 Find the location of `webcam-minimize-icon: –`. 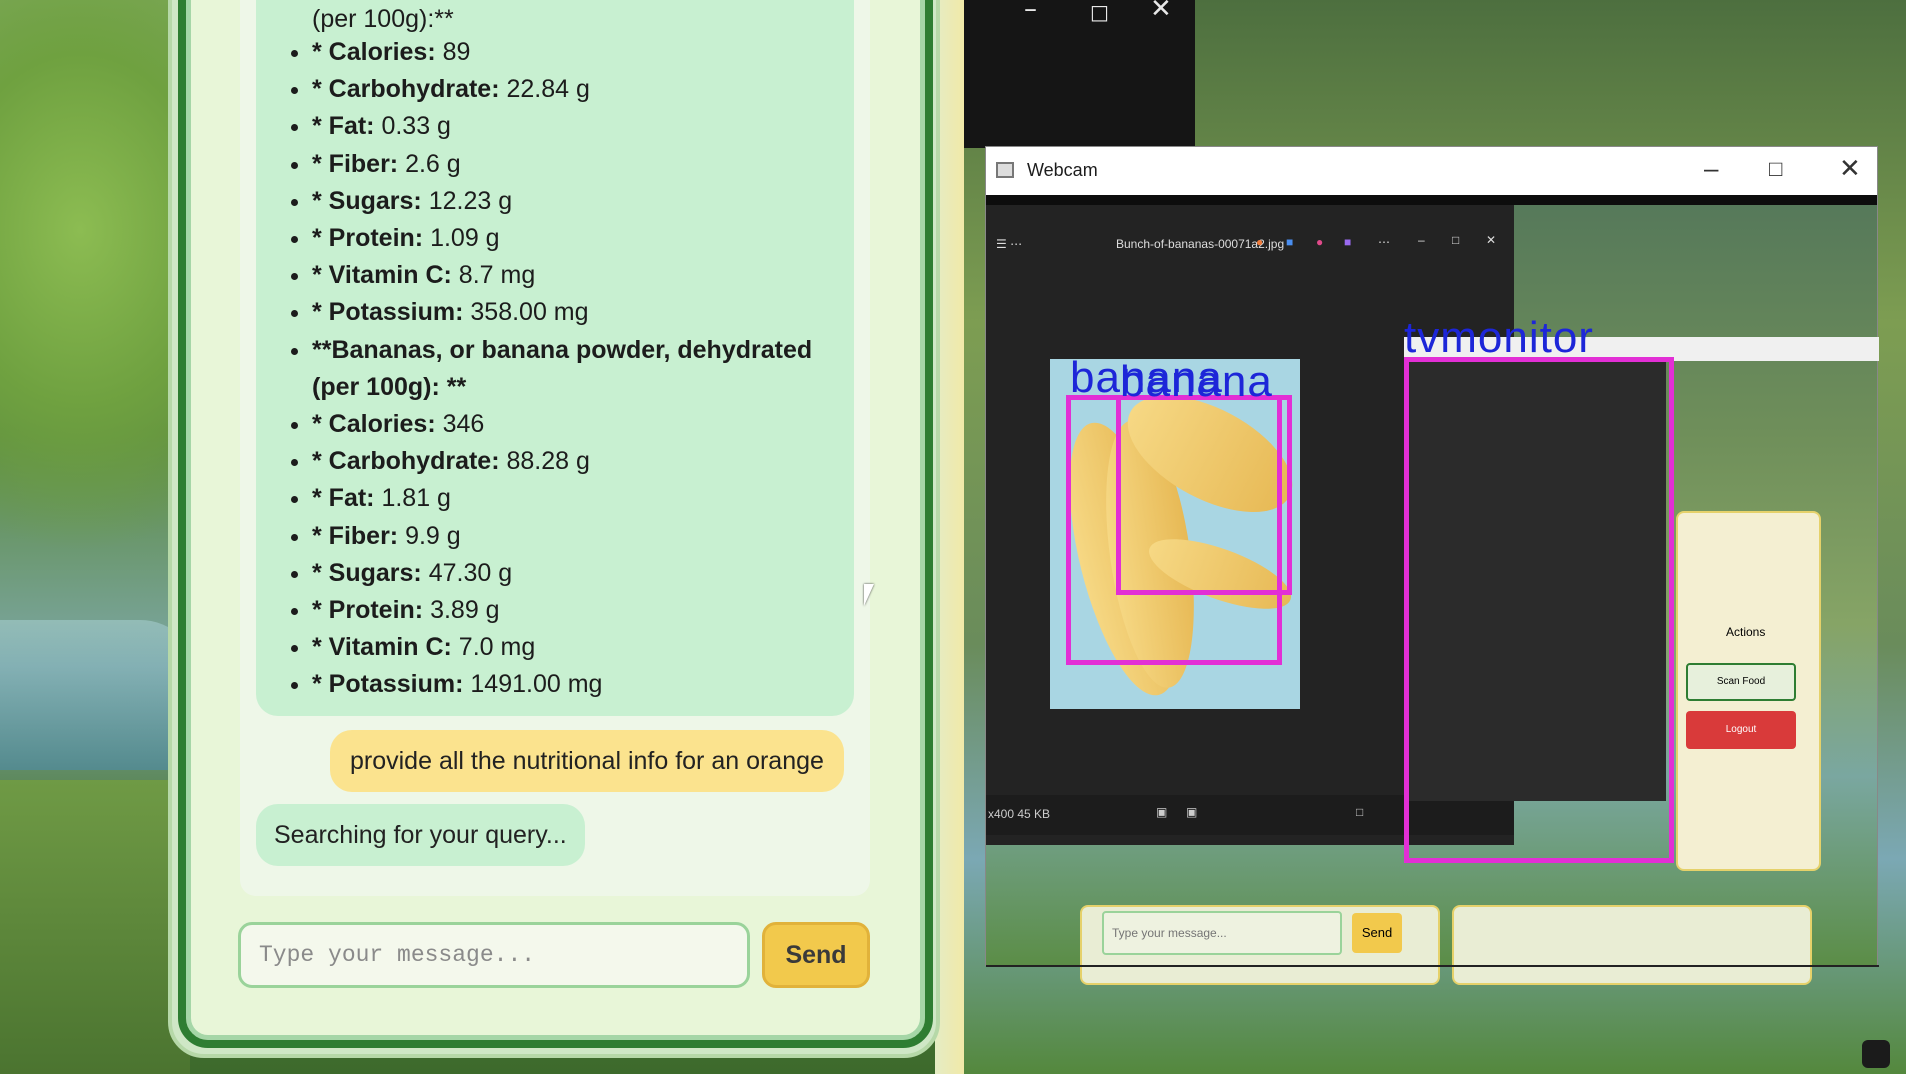

webcam-minimize-icon: – is located at coordinates (1711, 168).